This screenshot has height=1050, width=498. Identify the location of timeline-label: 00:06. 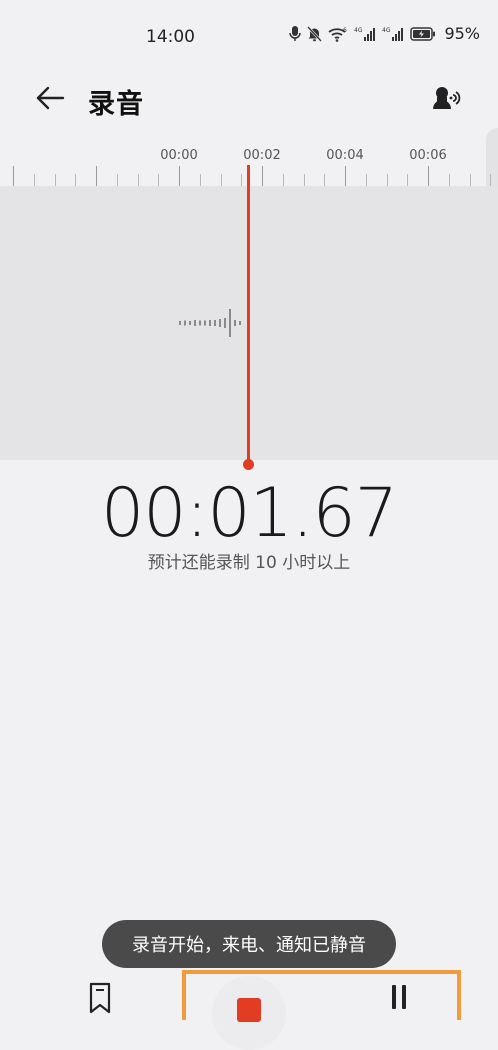
(428, 155).